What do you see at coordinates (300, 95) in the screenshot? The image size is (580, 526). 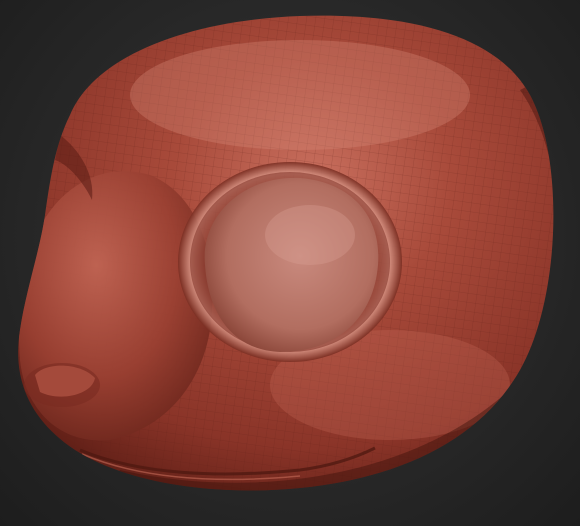 I see `forehead-highlight` at bounding box center [300, 95].